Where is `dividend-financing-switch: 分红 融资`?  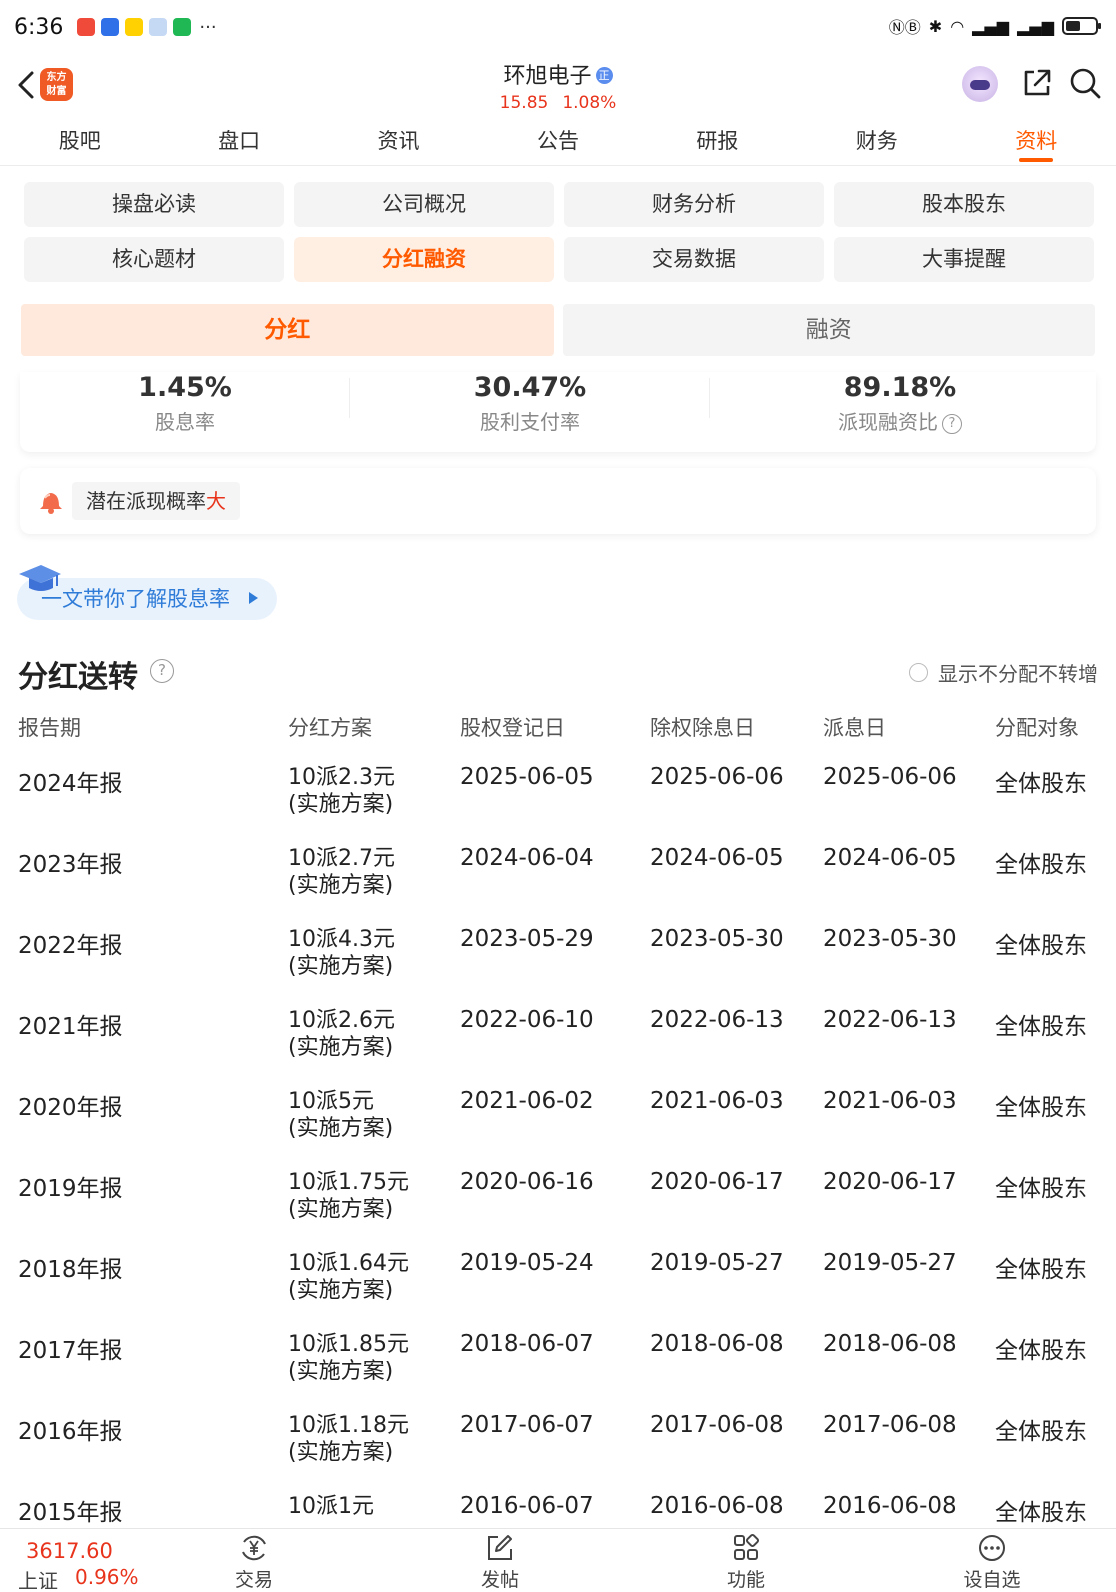
dividend-financing-switch: 分红 融资 is located at coordinates (558, 330).